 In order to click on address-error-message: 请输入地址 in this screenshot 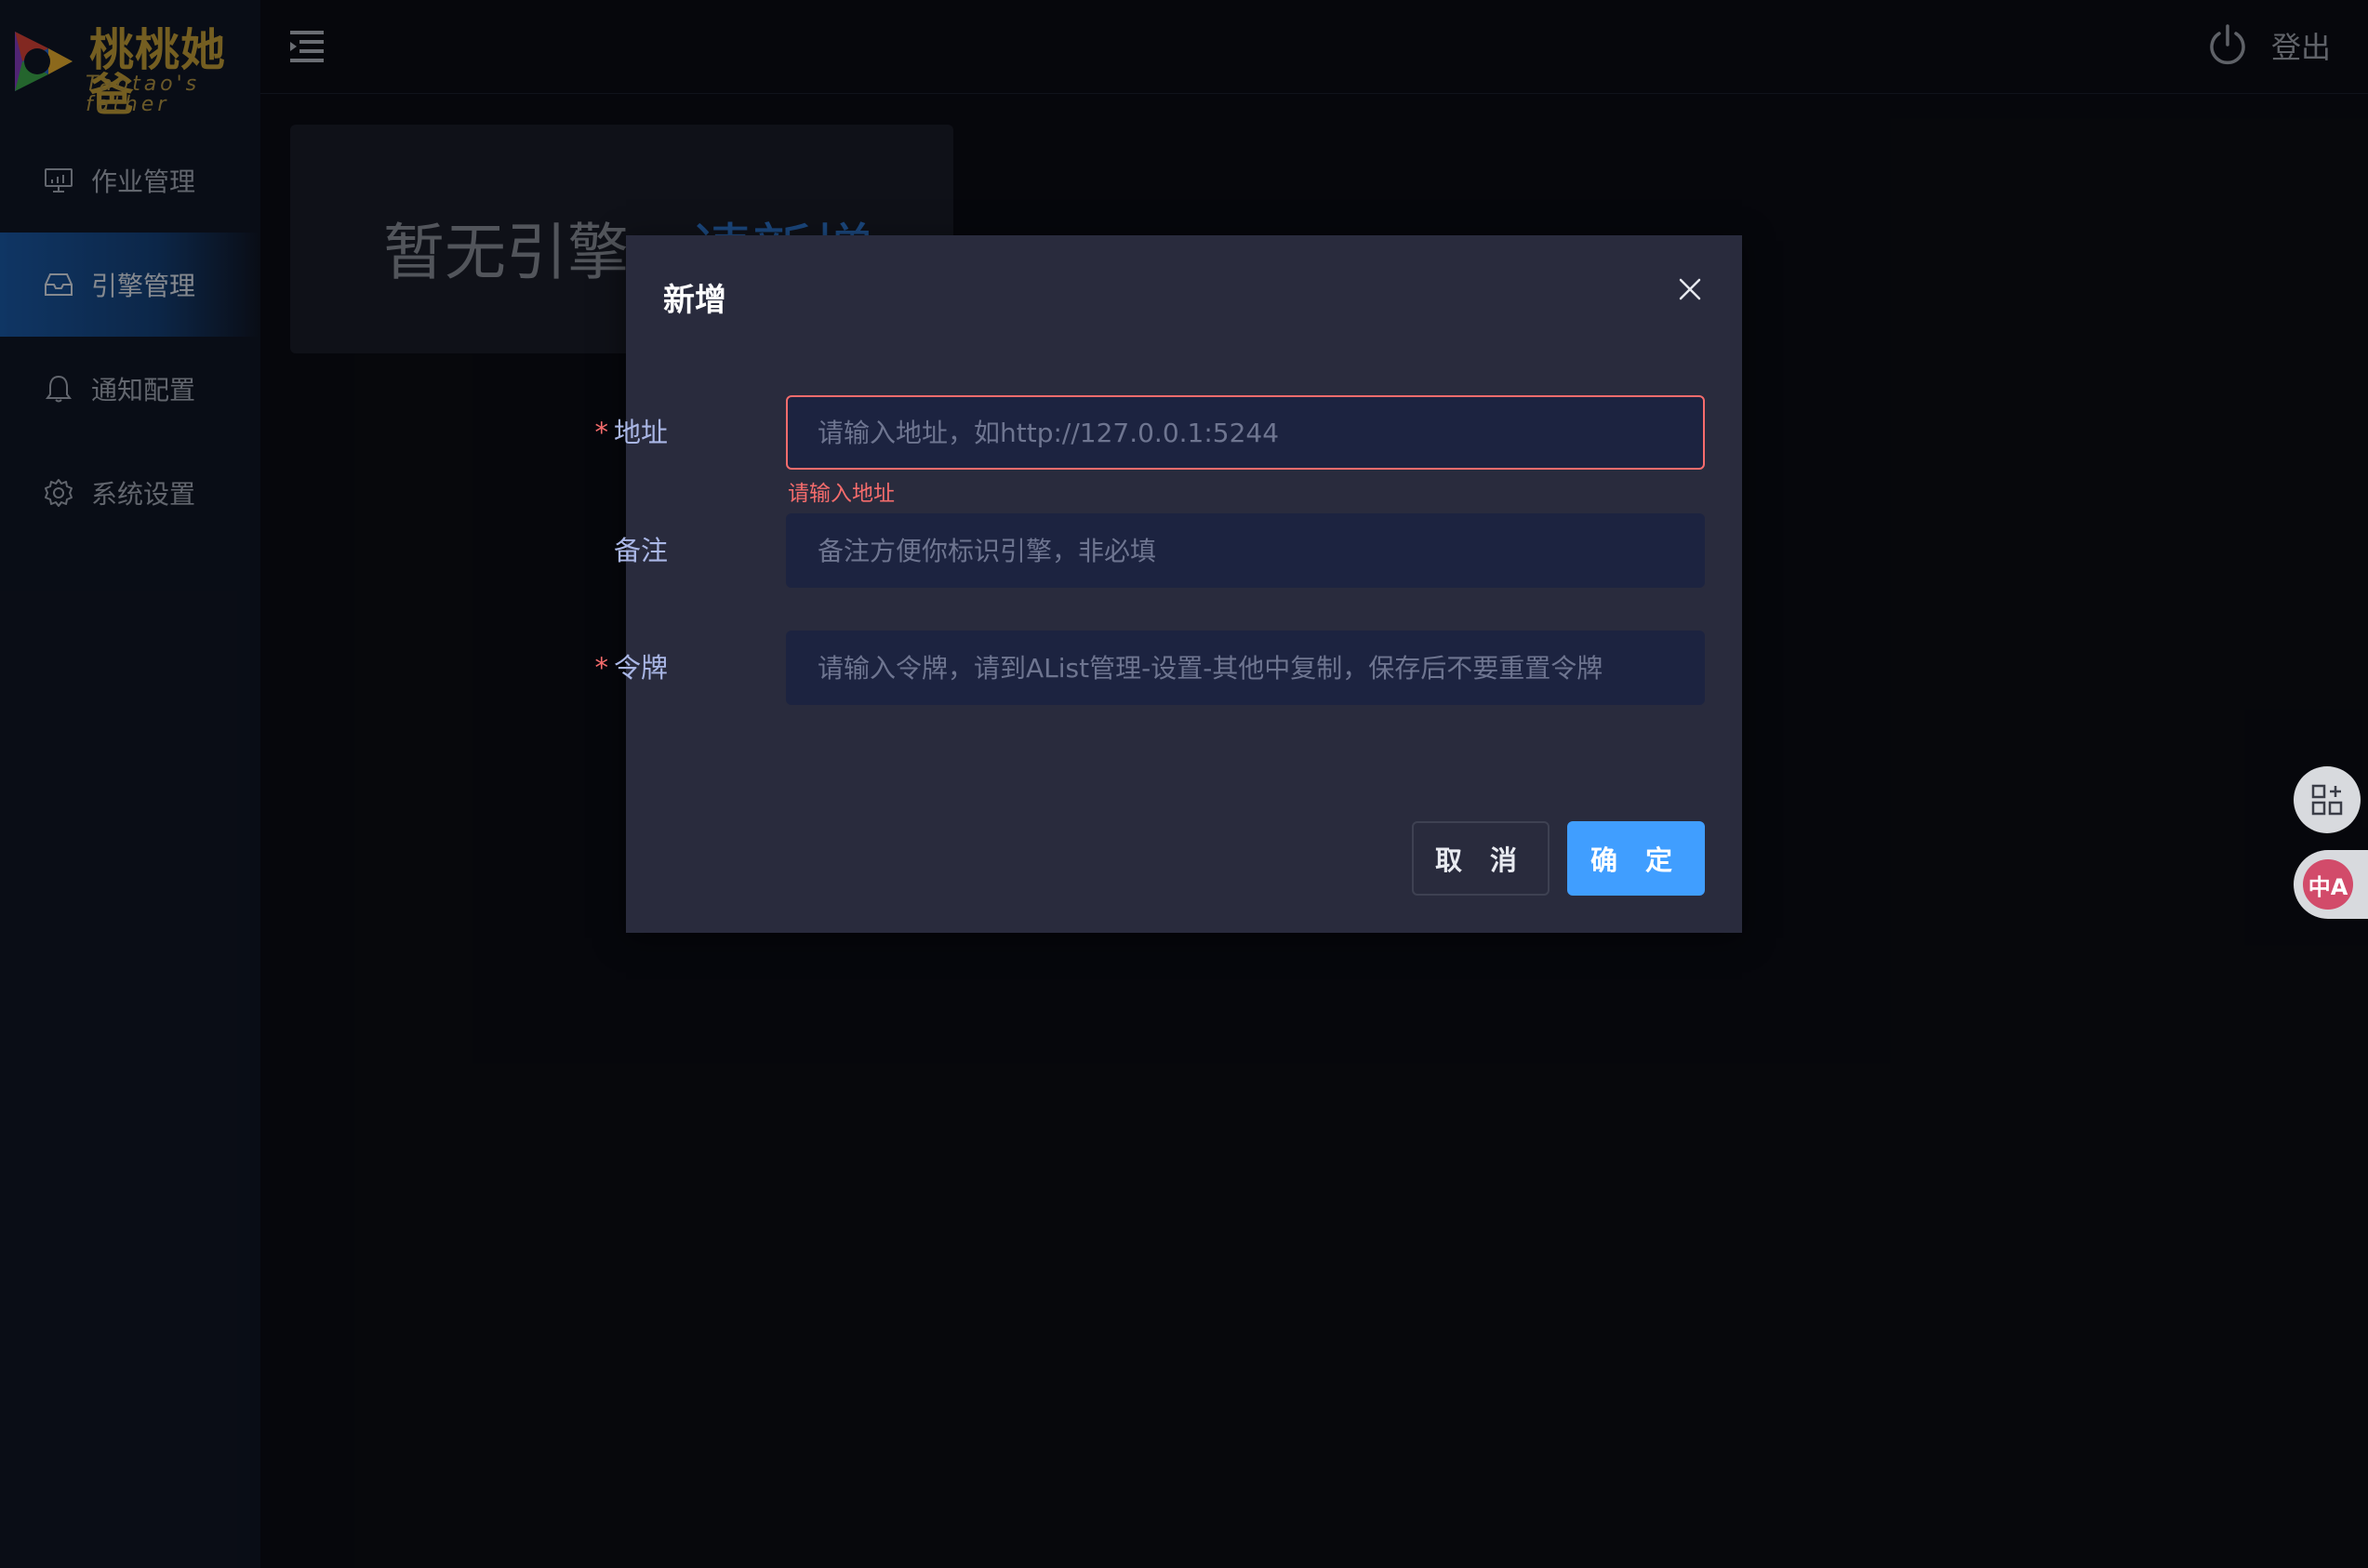, I will do `click(841, 494)`.